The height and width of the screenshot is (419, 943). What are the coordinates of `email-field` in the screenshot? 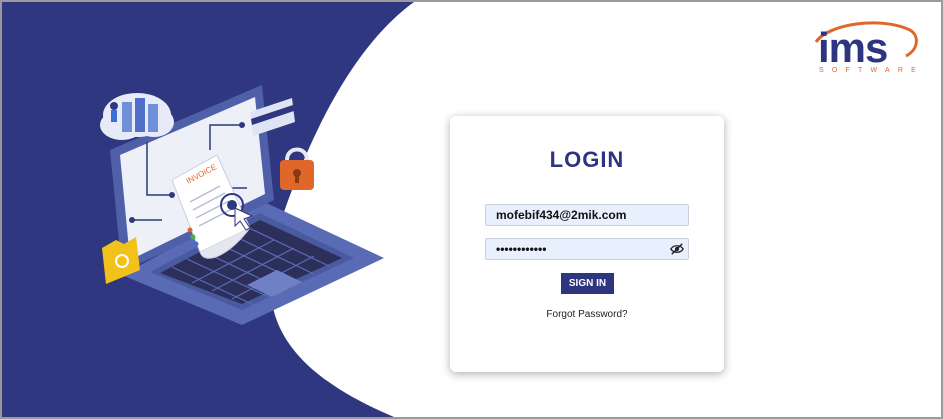 It's located at (587, 215).